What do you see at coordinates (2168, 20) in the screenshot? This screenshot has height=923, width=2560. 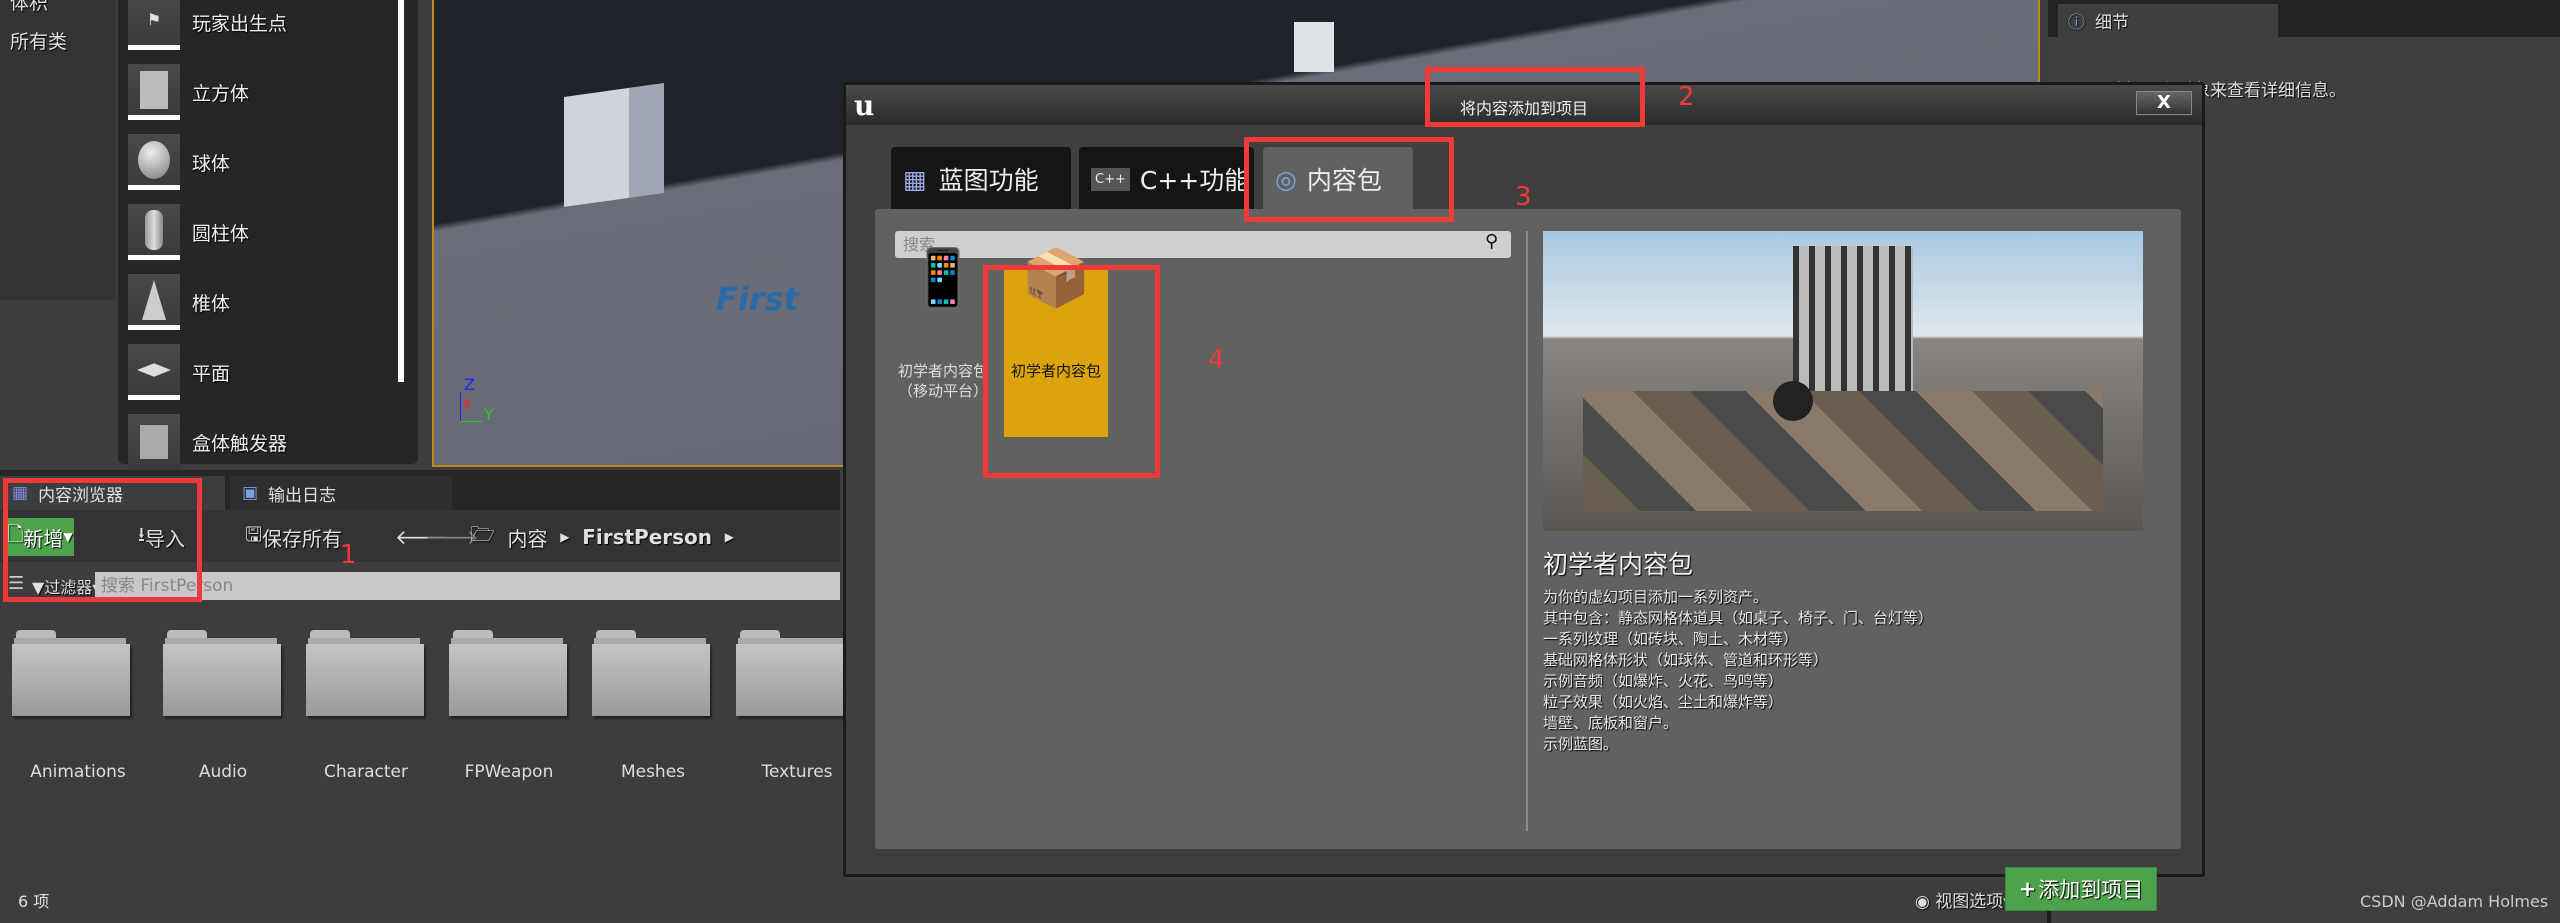 I see `tab-details: ⓘ 细节` at bounding box center [2168, 20].